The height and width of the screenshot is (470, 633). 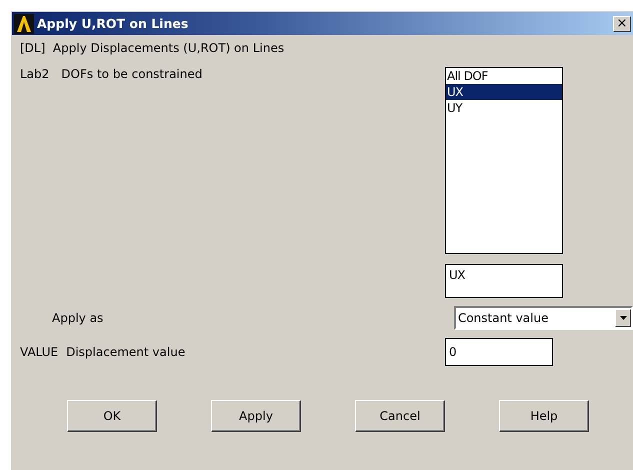 What do you see at coordinates (400, 416) in the screenshot?
I see `dialog-button: Cancel` at bounding box center [400, 416].